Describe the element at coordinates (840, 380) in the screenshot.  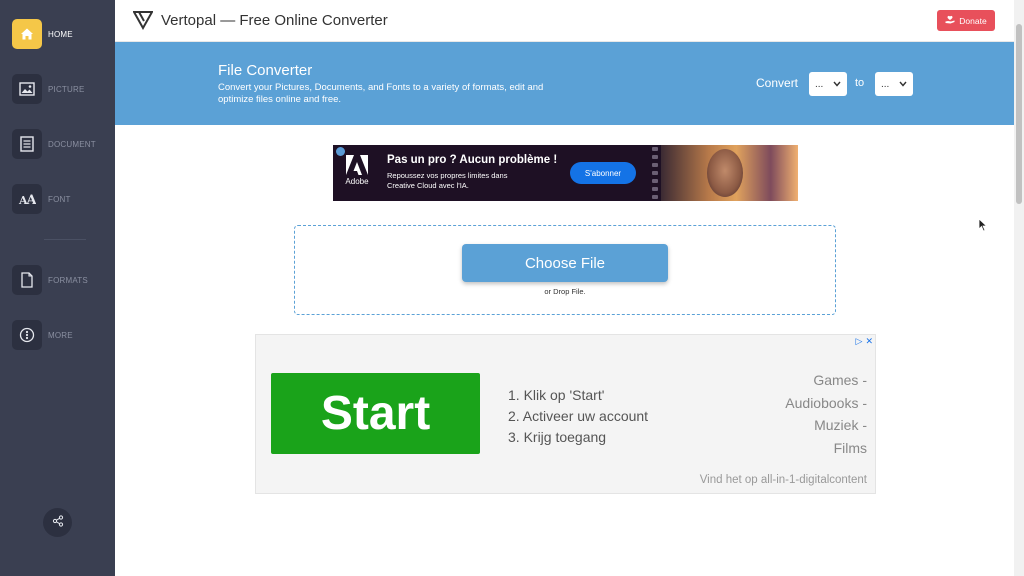
I see `ad-category: Games -` at that location.